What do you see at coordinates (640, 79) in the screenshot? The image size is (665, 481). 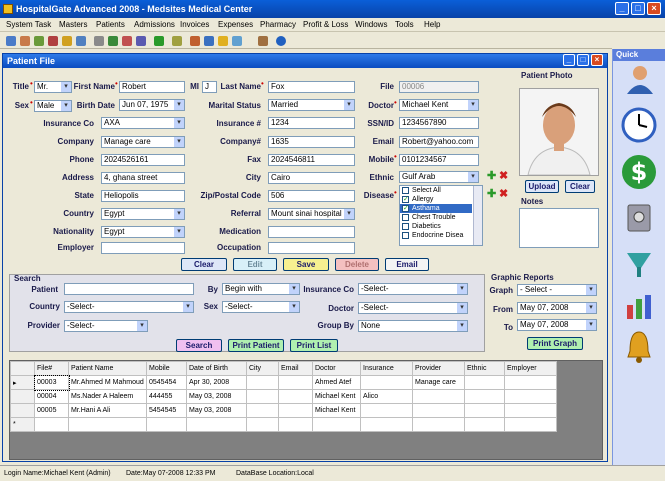 I see `user-icon` at bounding box center [640, 79].